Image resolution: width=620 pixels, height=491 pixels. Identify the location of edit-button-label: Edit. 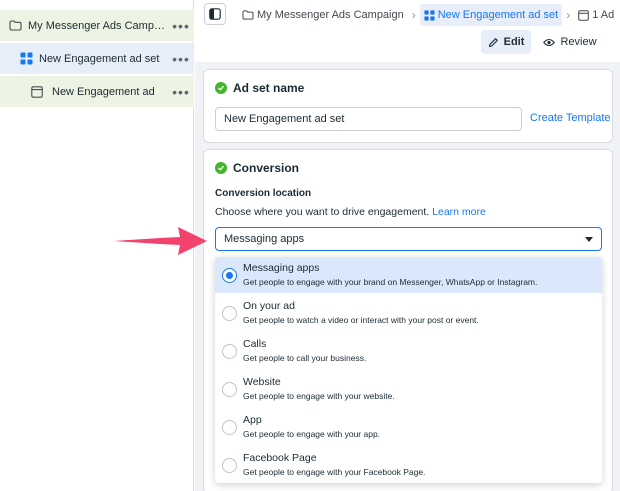
(514, 42).